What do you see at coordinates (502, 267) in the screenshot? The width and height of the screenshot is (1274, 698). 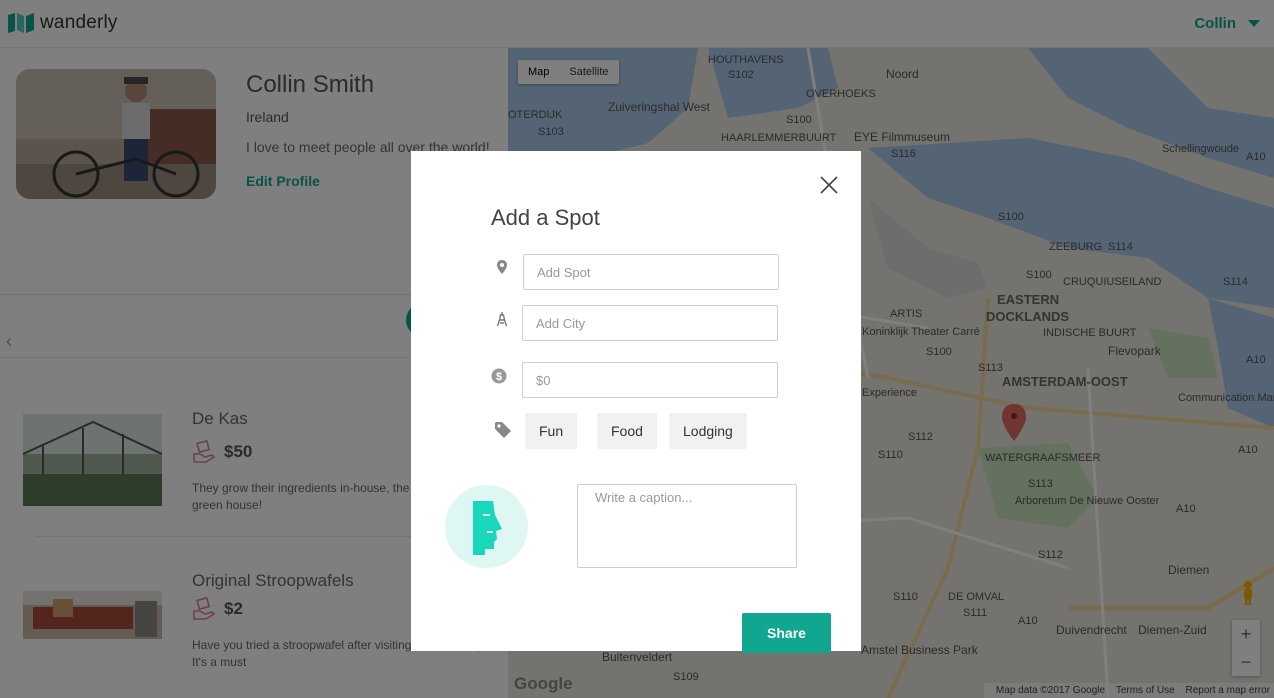 I see `location-pin-icon` at bounding box center [502, 267].